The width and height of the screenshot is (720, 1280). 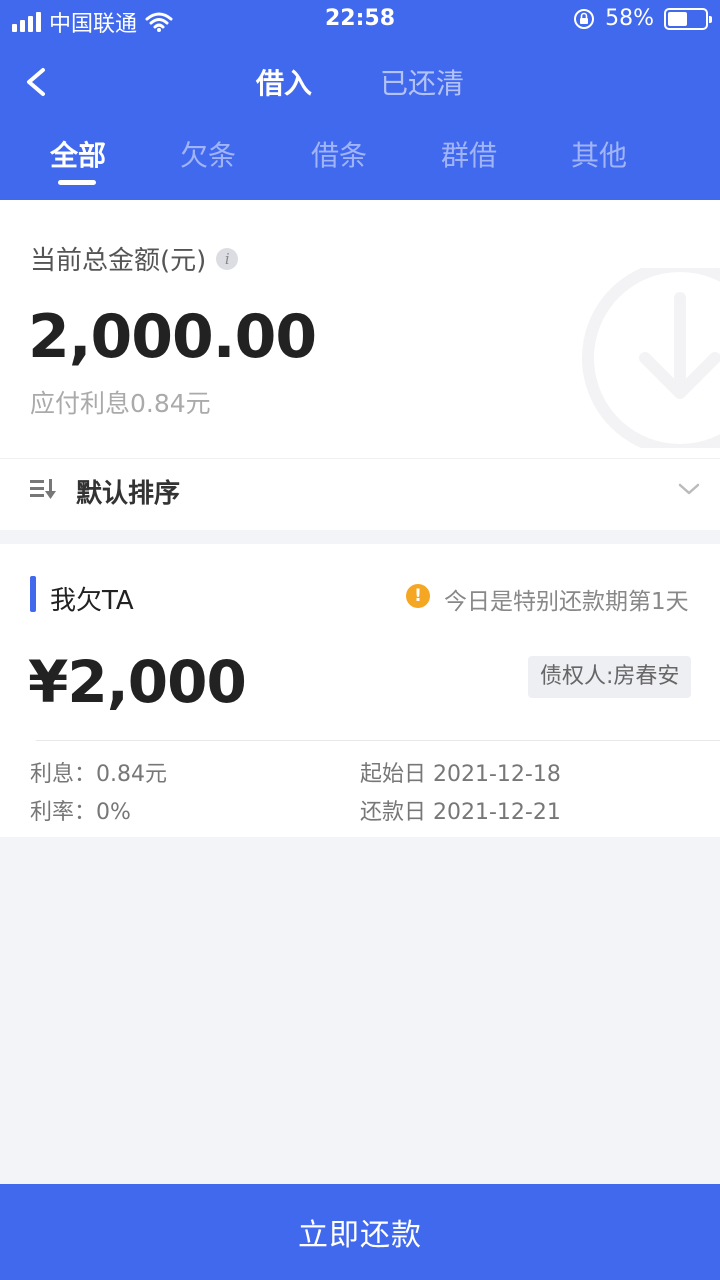 I want to click on loan-accent-bar, so click(x=33, y=594).